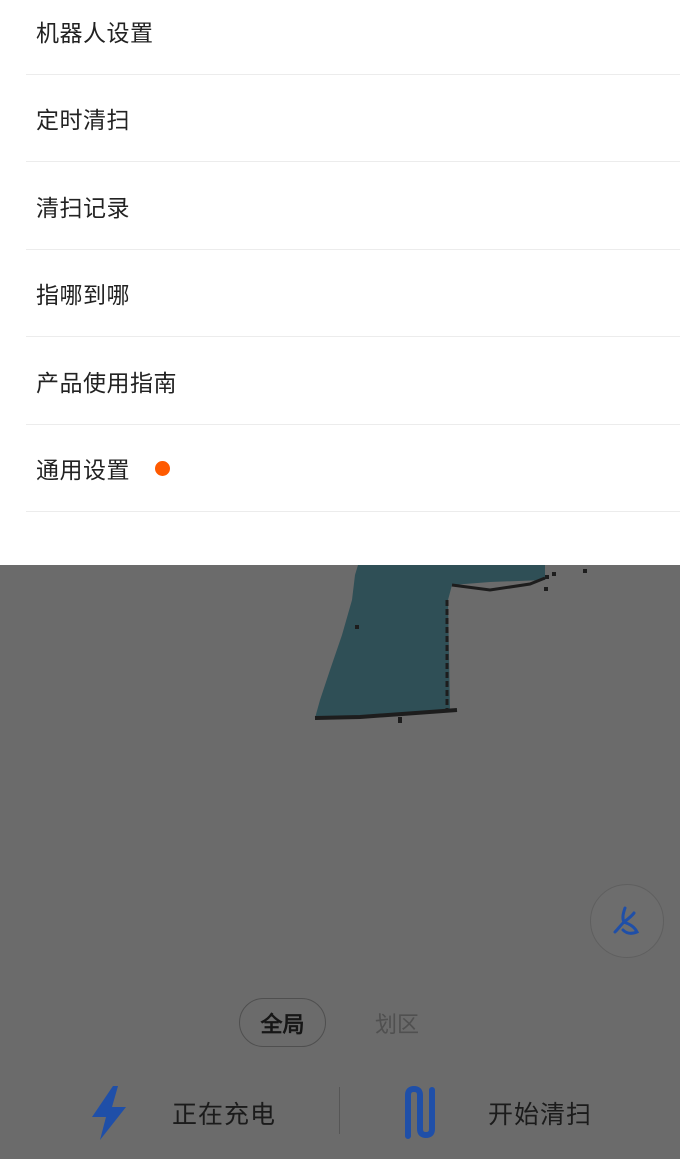 This screenshot has width=680, height=1159. I want to click on charging-button: 正在充电, so click(181, 1113).